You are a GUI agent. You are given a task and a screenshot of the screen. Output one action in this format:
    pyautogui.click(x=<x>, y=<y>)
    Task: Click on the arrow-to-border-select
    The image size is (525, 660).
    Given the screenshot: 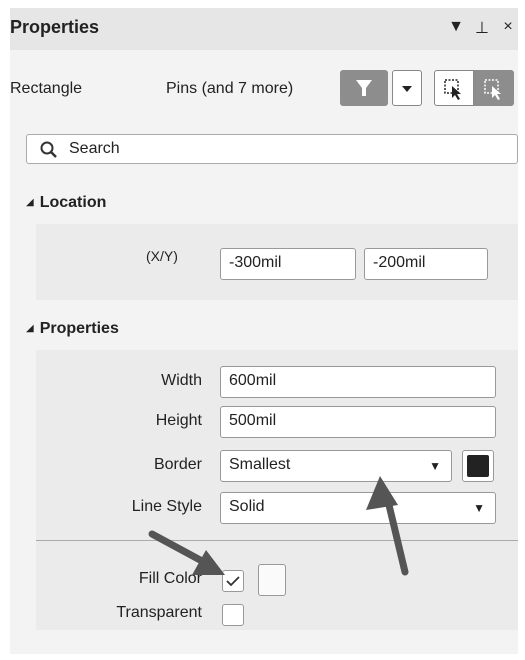 What is the action you would take?
    pyautogui.click(x=387, y=526)
    